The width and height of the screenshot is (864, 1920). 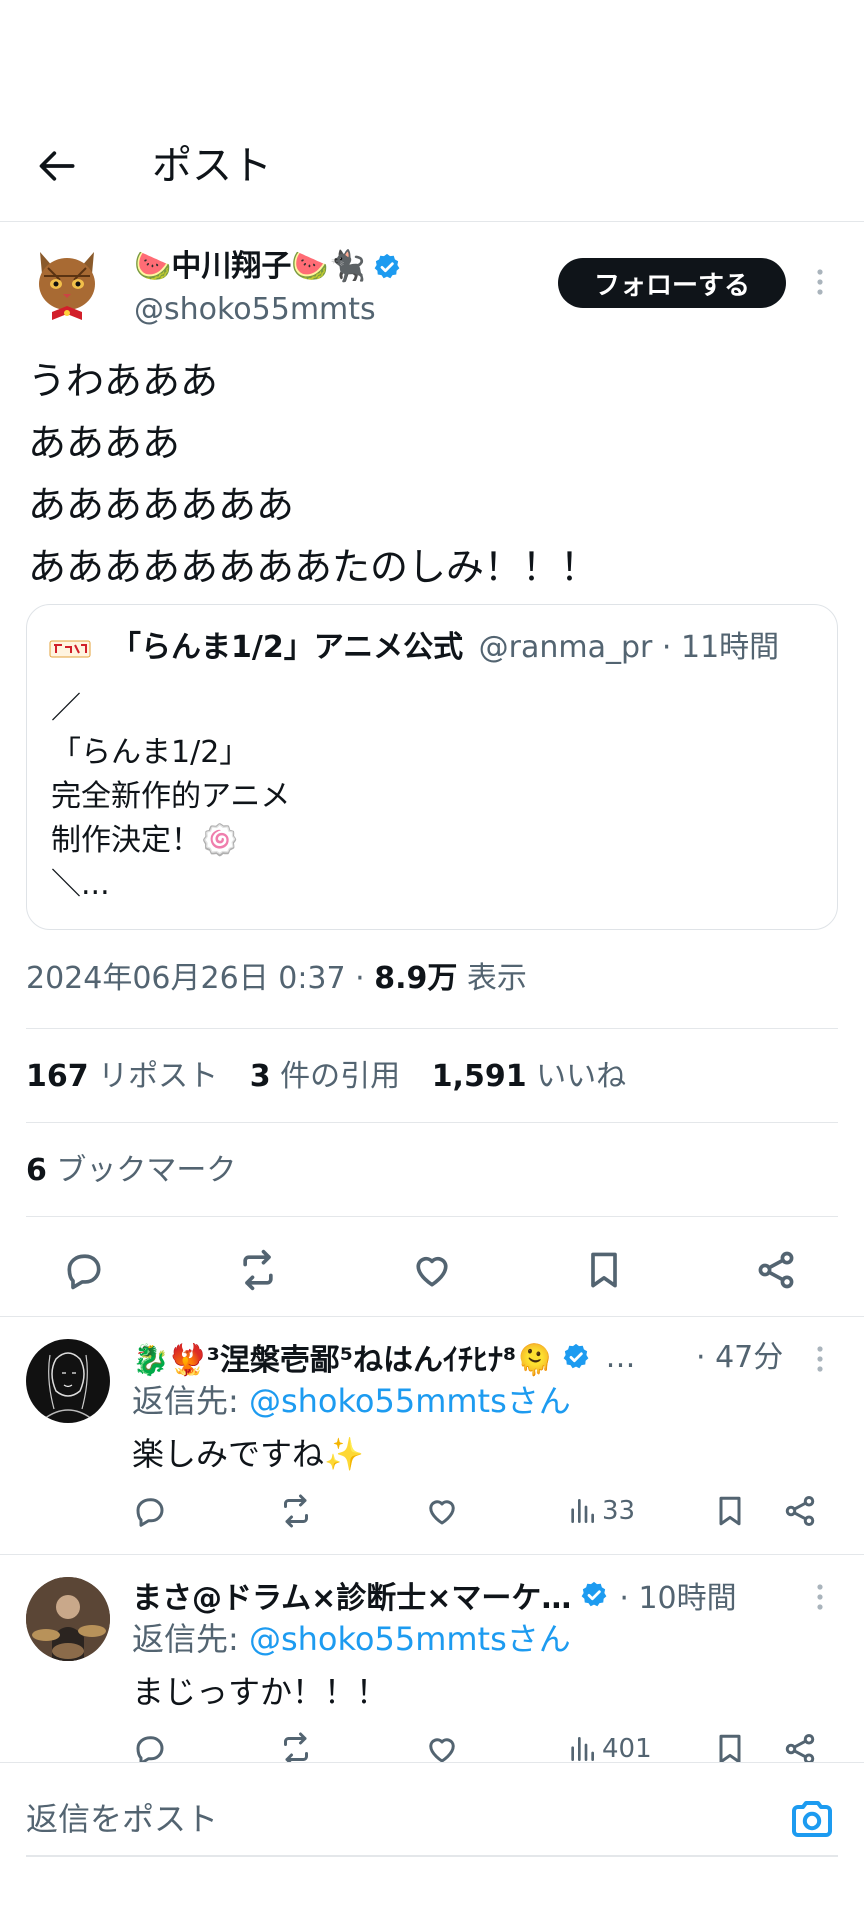 I want to click on reply-composer: 返信をポスト, so click(x=432, y=1841).